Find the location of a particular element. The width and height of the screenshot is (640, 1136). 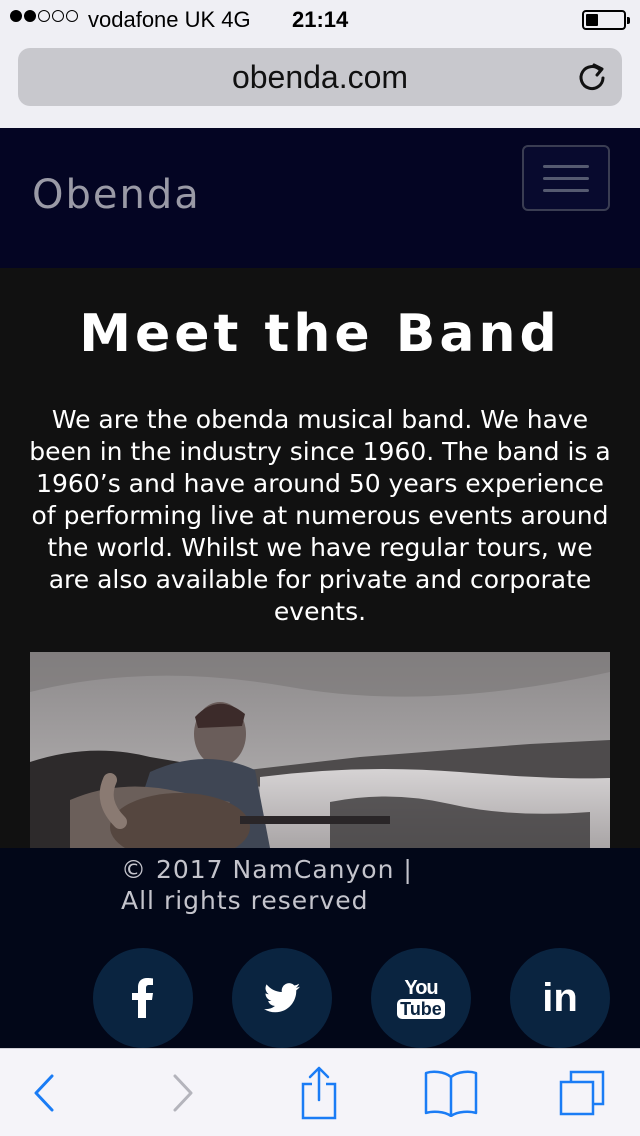

page-title: Meet the Band is located at coordinates (320, 334).